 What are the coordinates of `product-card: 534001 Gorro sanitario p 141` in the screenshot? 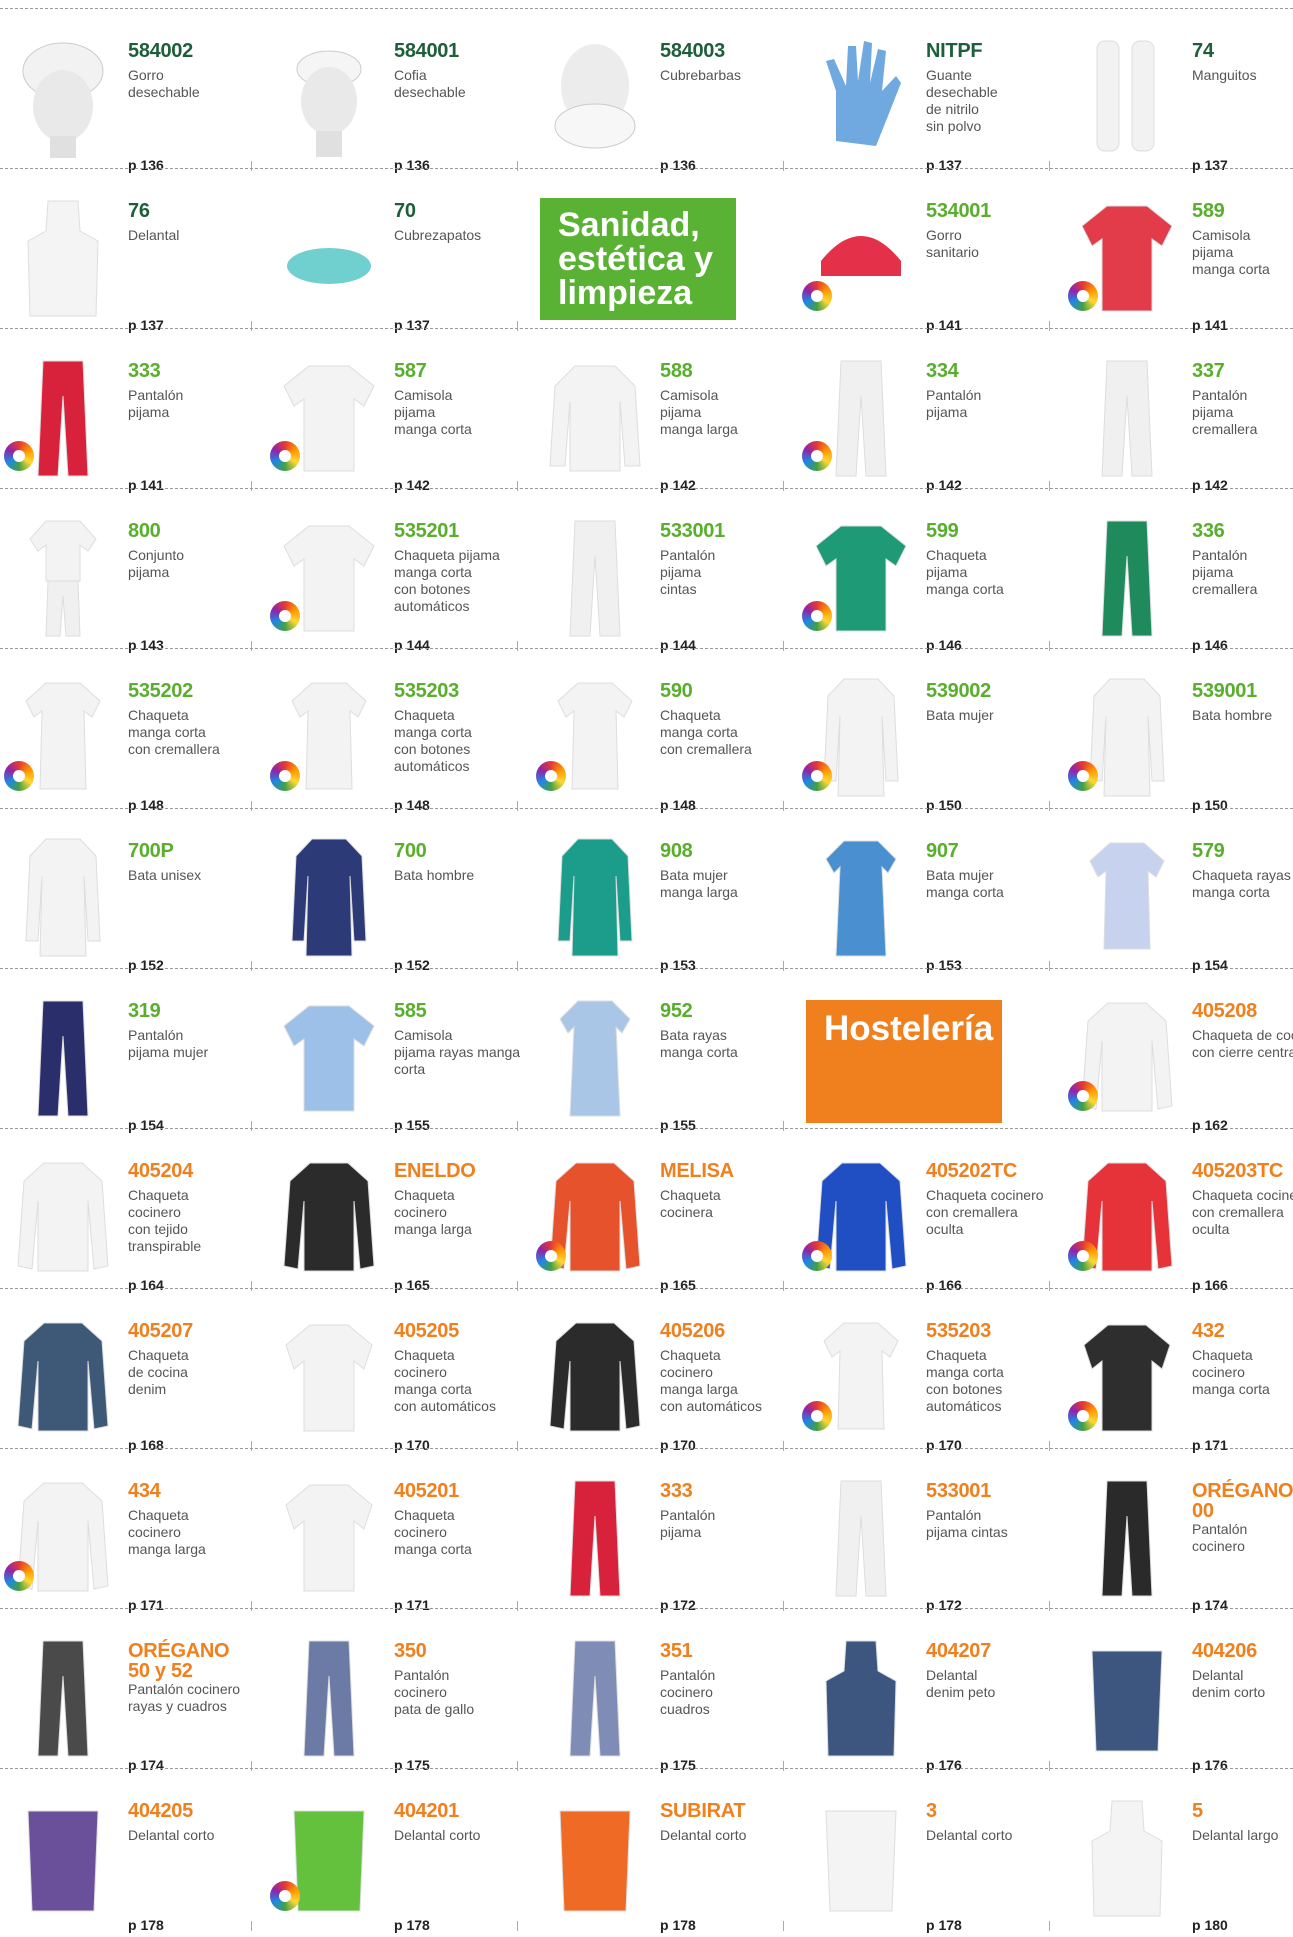 It's located at (931, 251).